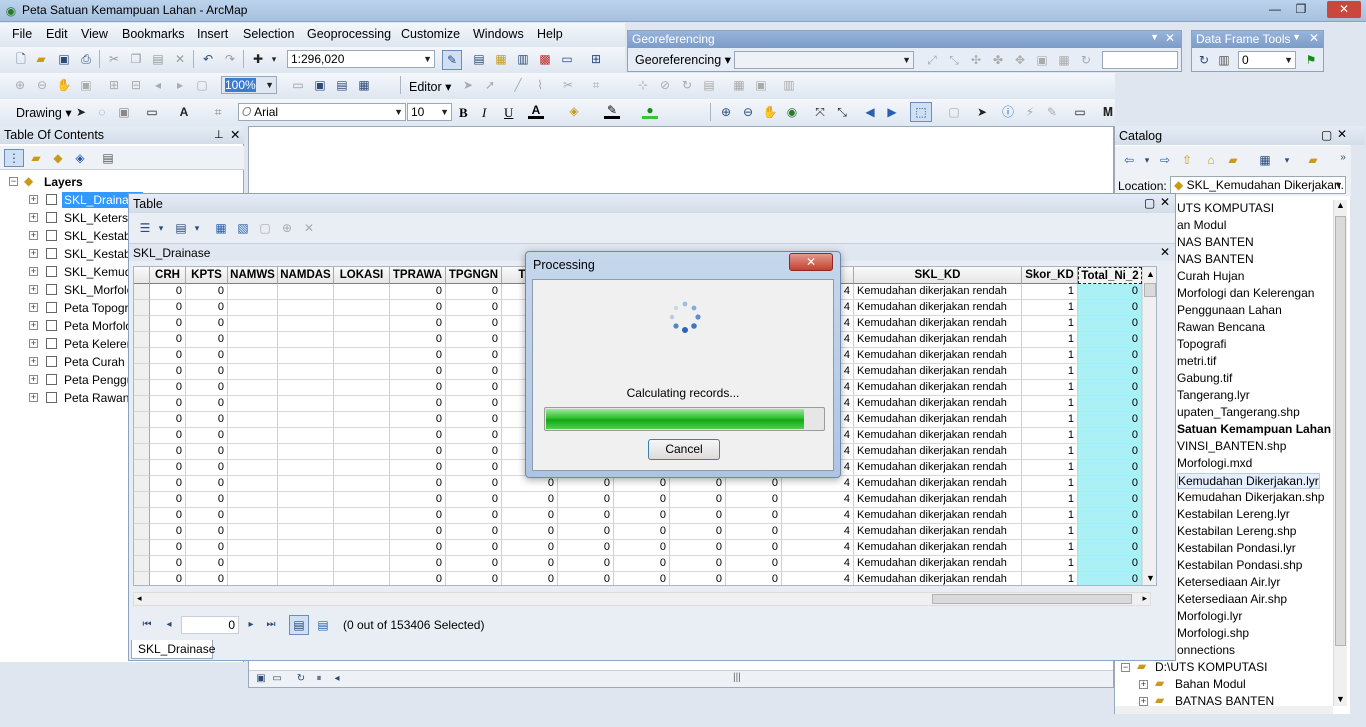 The image size is (1366, 727). What do you see at coordinates (342, 85) in the screenshot?
I see `change-layout-icon: ▤` at bounding box center [342, 85].